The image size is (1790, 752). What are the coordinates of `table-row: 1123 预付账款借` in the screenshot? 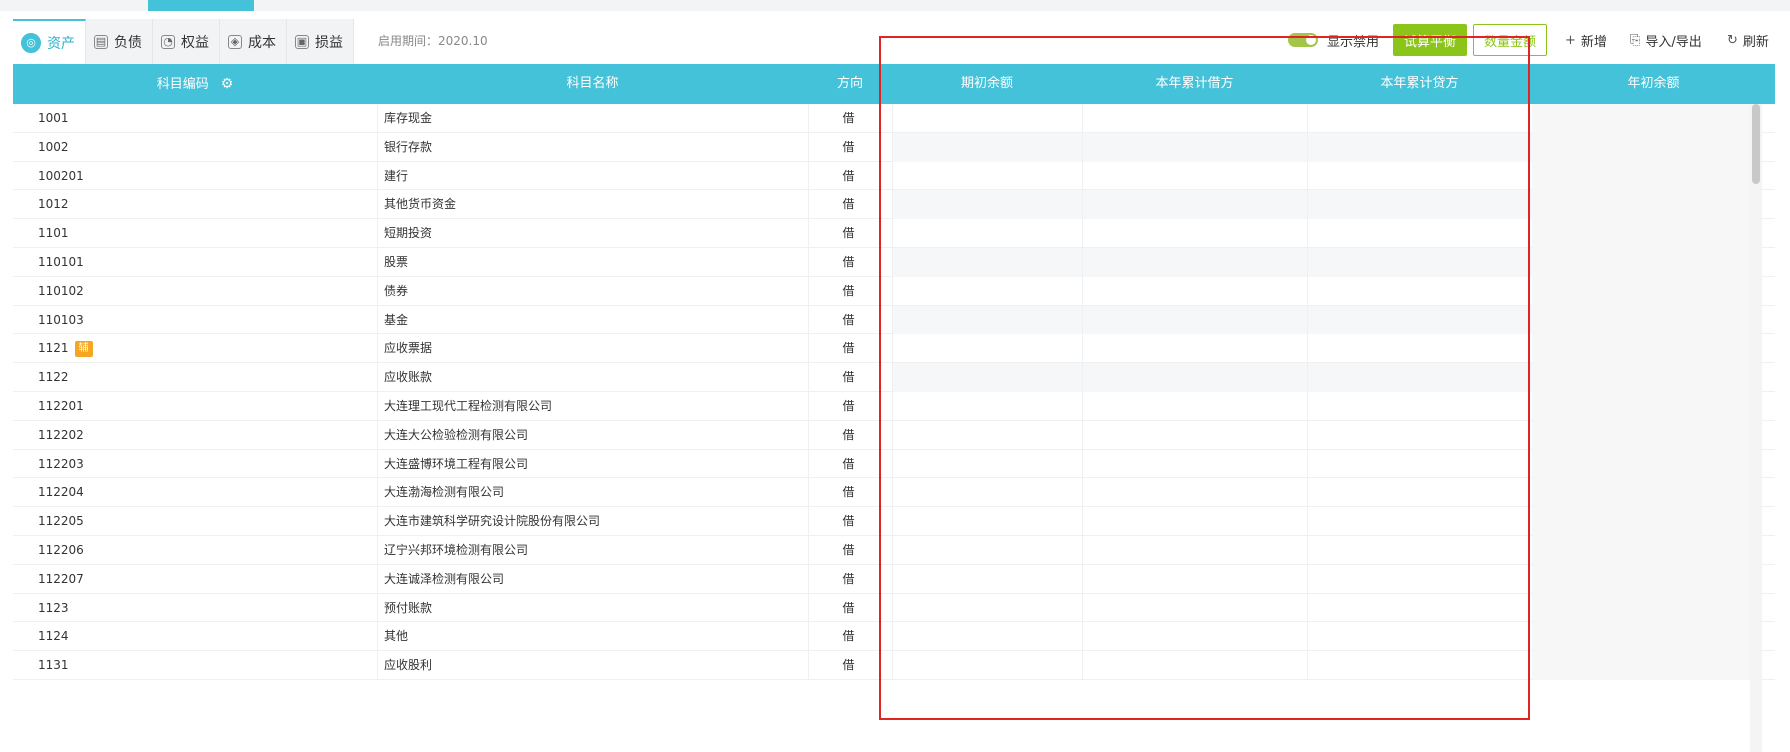 It's located at (894, 608).